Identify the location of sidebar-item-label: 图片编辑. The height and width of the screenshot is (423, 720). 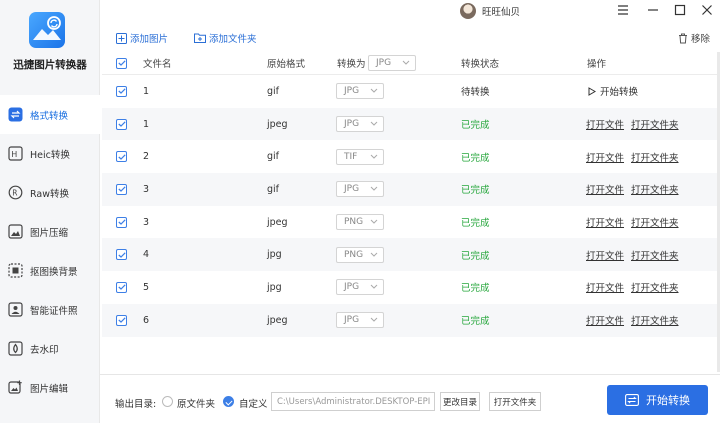
(49, 389).